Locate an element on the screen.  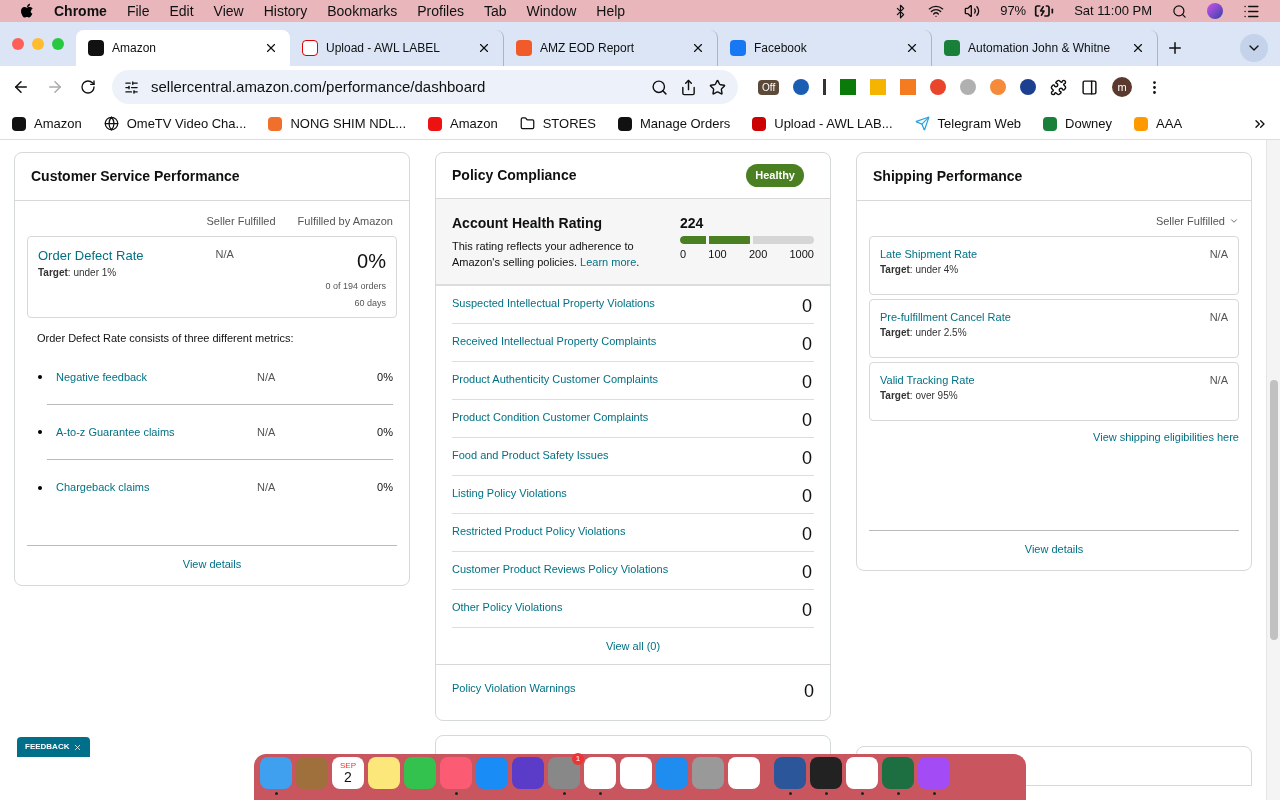
fulfillment-dropdown: Seller Fulfilled is located at coordinates (1197, 221).